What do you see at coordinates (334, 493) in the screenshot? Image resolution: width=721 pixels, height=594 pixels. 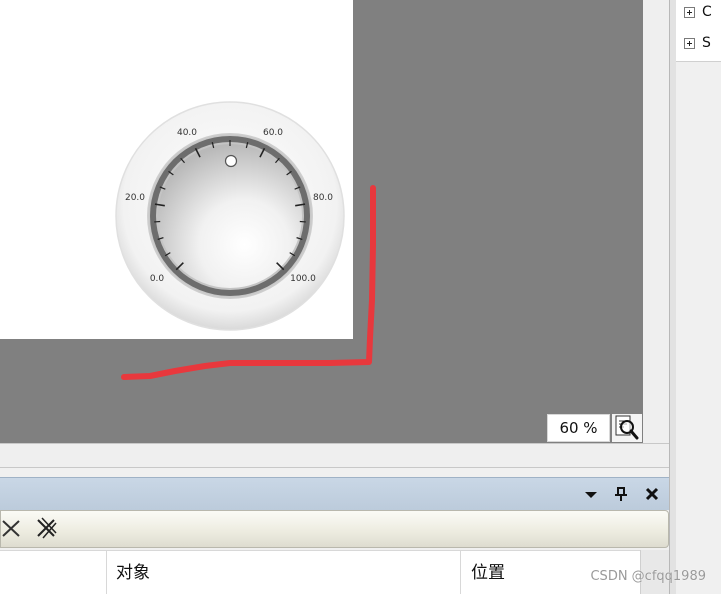 I see `bottom-panel-header` at bounding box center [334, 493].